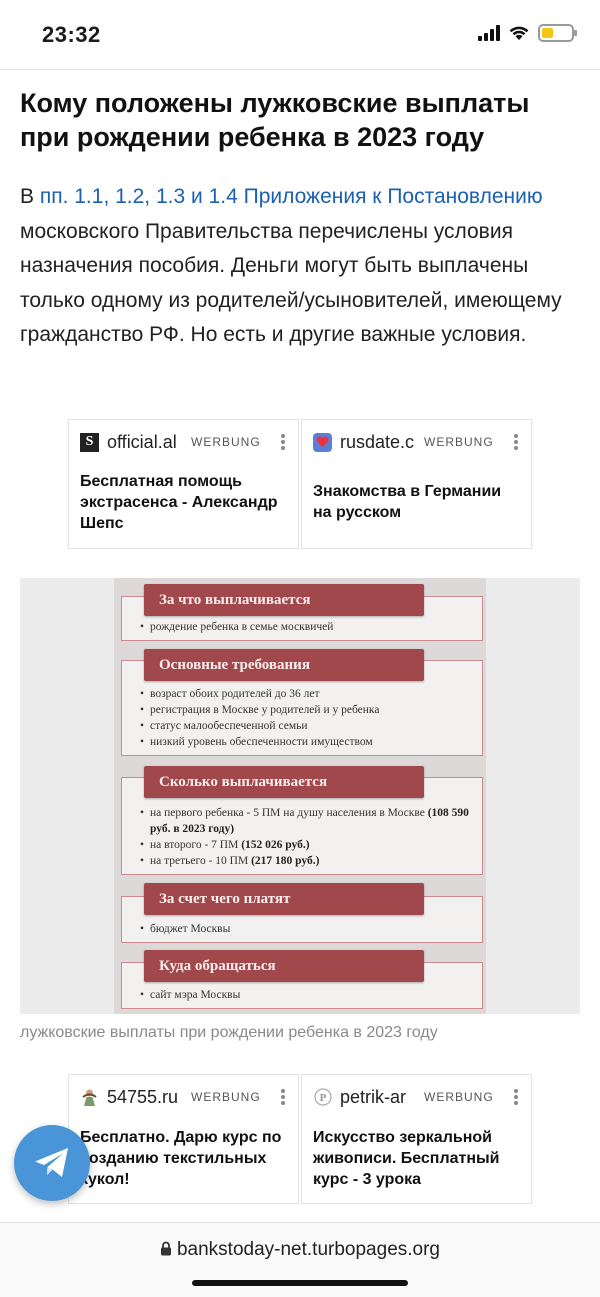 This screenshot has width=600, height=1297. What do you see at coordinates (307, 726) in the screenshot?
I see `section-item: статус малообеспеченной семьи` at bounding box center [307, 726].